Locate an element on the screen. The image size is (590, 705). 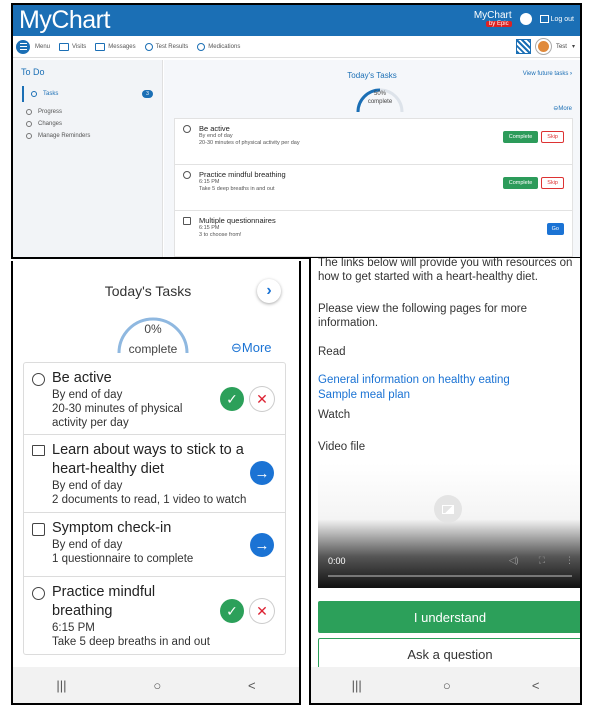
go-button: Go is located at coordinates (555, 229).